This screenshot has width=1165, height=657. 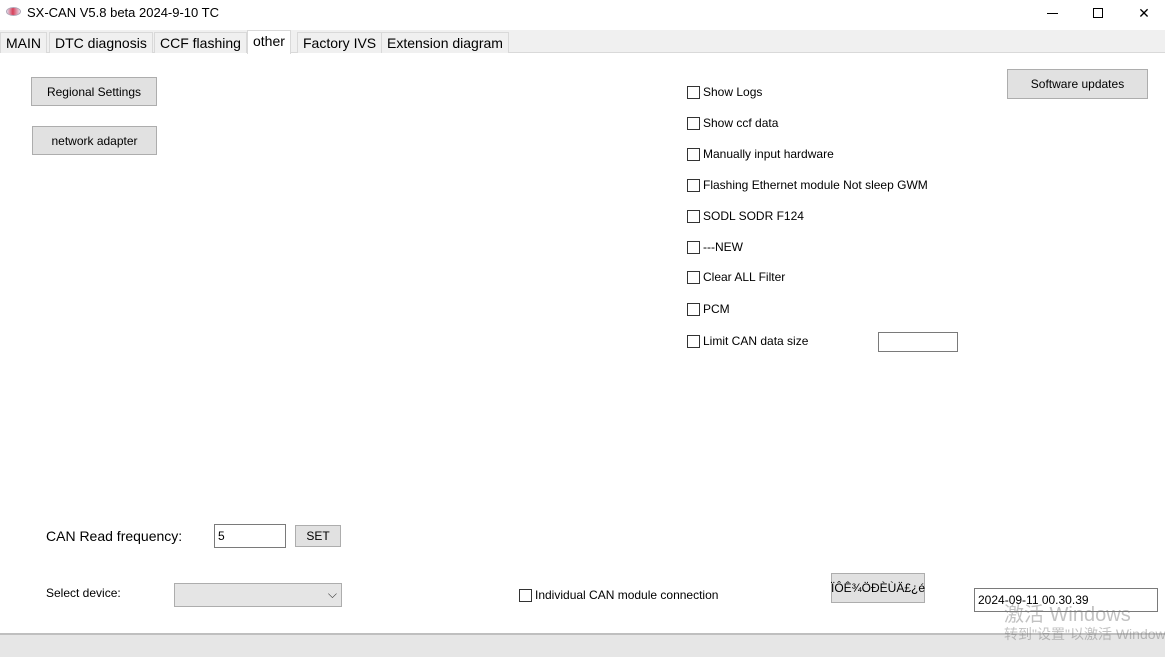 I want to click on individual-can-module-checkbox: Individual CAN module connection, so click(x=618, y=595).